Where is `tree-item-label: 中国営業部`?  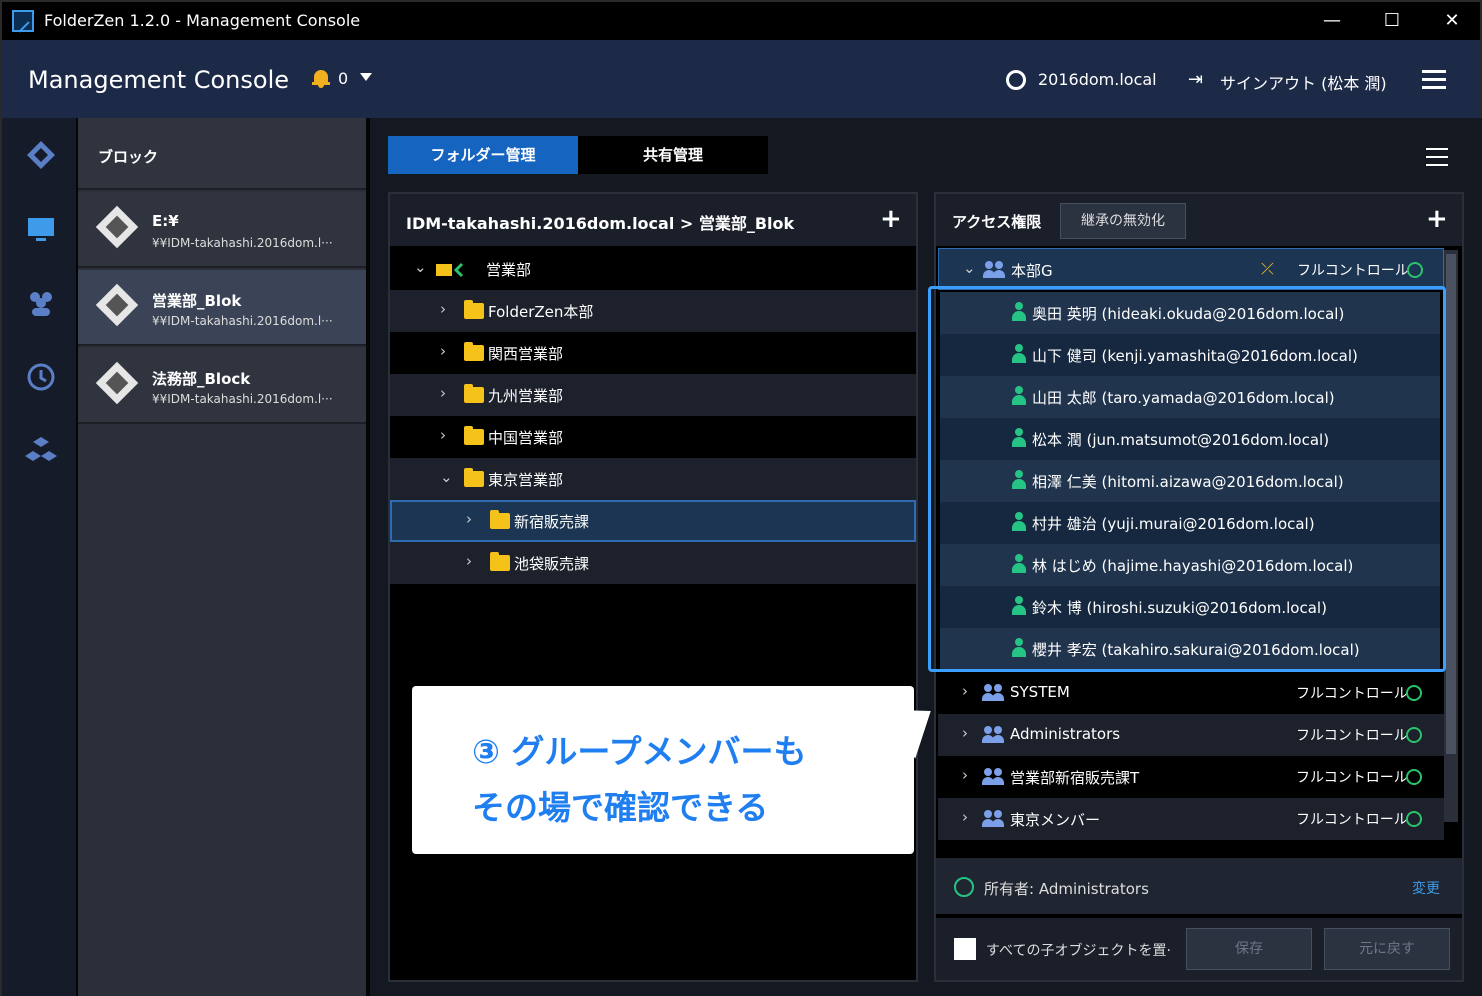 tree-item-label: 中国営業部 is located at coordinates (526, 438).